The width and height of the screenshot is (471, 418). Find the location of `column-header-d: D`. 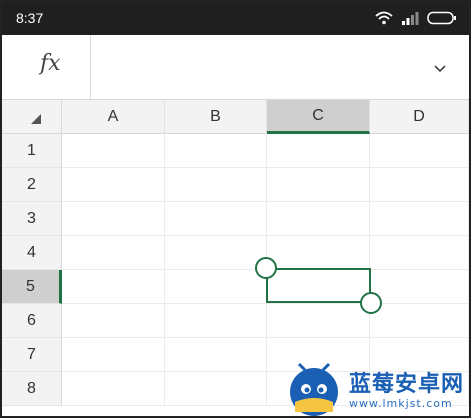

column-header-d: D is located at coordinates (419, 117).